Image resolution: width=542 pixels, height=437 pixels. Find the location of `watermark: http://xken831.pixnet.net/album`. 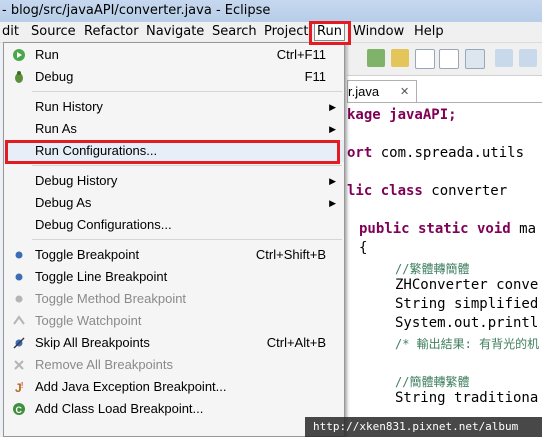

watermark: http://xken831.pixnet.net/album is located at coordinates (423, 427).